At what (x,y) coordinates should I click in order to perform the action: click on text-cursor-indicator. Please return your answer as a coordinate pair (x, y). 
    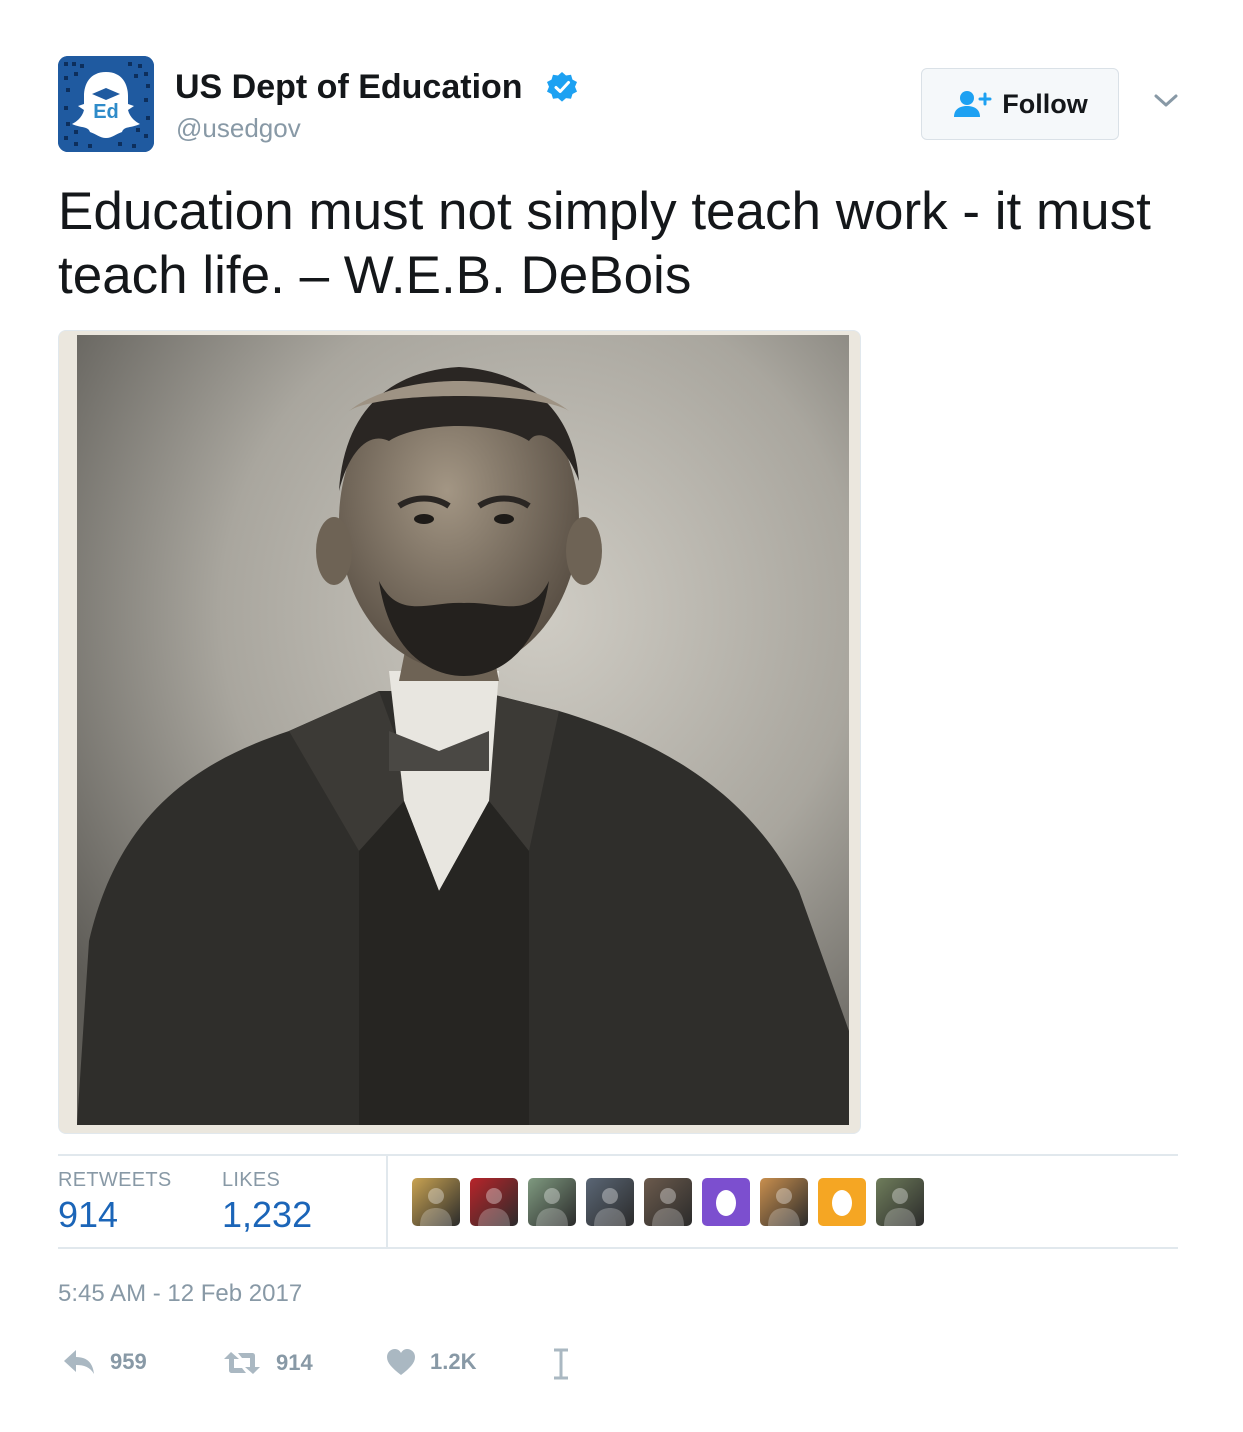
    Looking at the image, I should click on (561, 1364).